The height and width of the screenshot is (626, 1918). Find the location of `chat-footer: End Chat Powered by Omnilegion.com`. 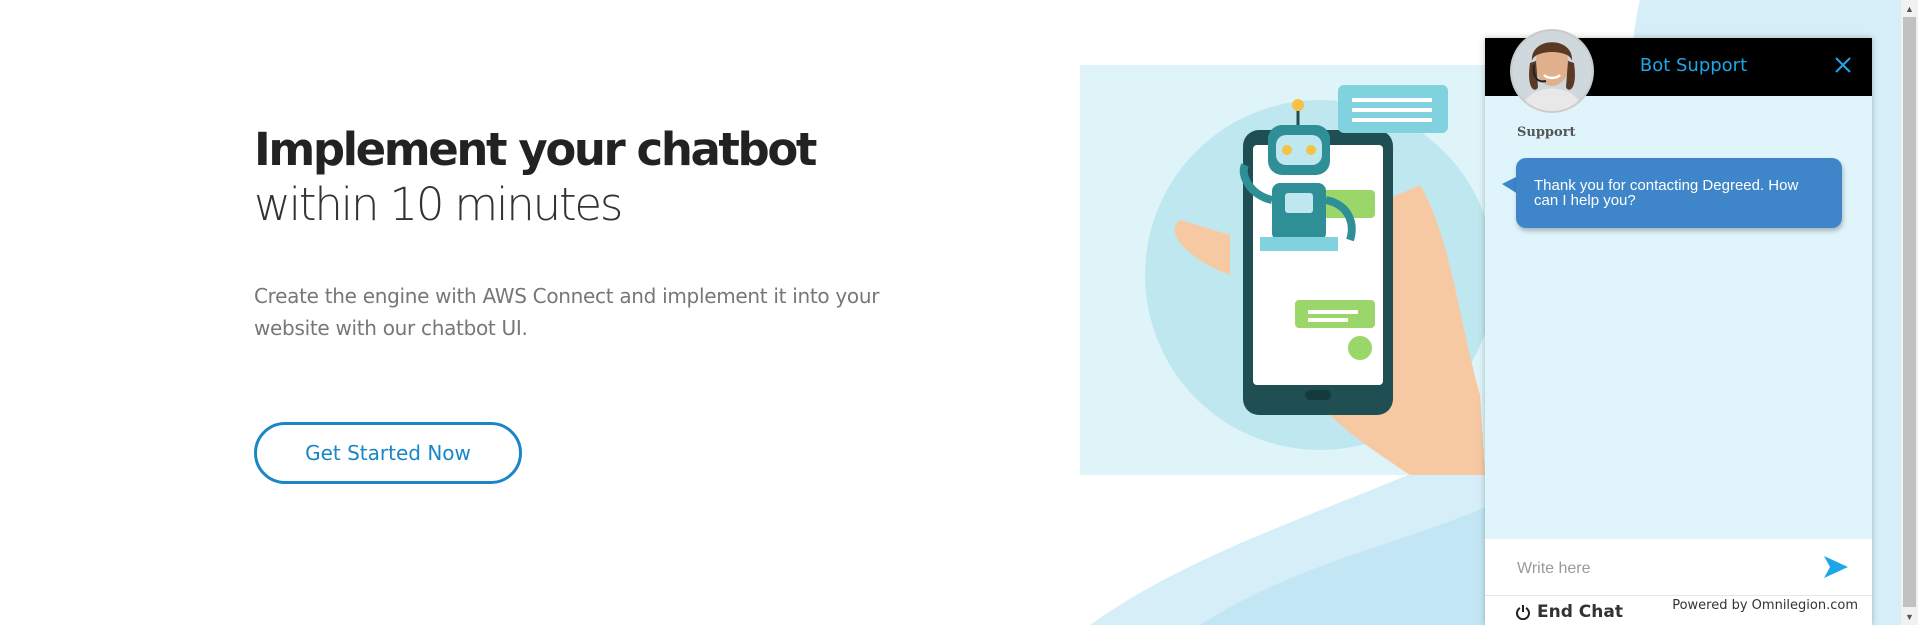

chat-footer: End Chat Powered by Omnilegion.com is located at coordinates (1678, 610).